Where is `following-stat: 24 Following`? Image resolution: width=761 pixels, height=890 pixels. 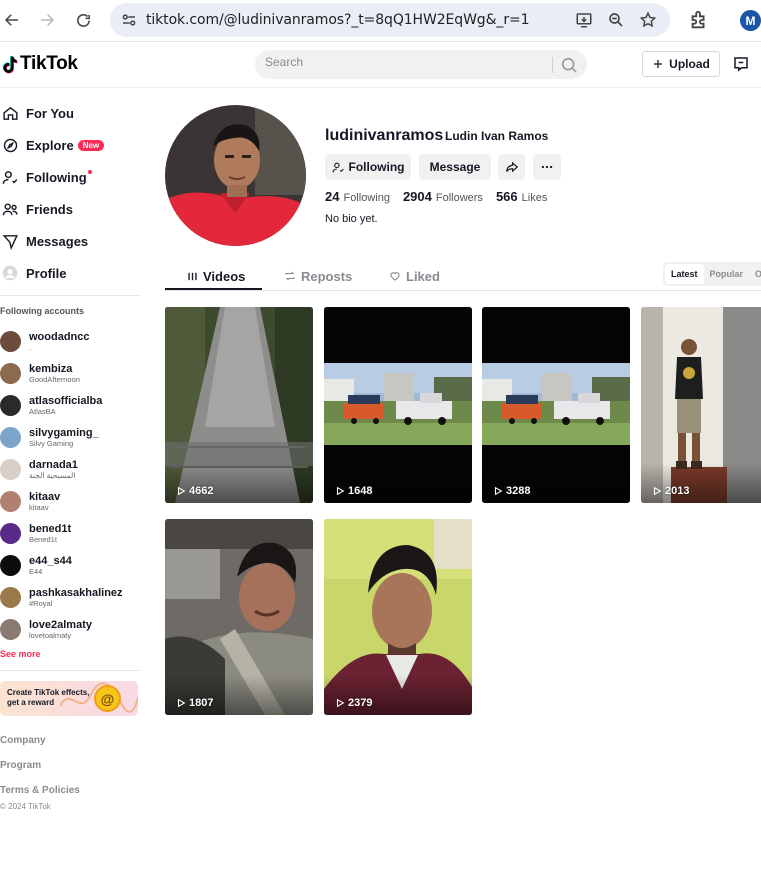 following-stat: 24 Following is located at coordinates (357, 196).